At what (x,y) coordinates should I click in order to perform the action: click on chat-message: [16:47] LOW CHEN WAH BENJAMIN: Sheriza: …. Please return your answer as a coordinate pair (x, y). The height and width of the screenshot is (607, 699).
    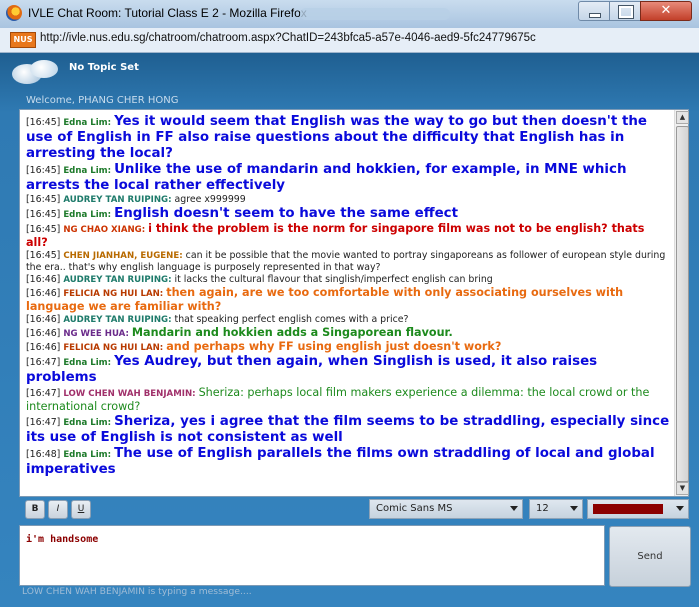
    Looking at the image, I should click on (348, 400).